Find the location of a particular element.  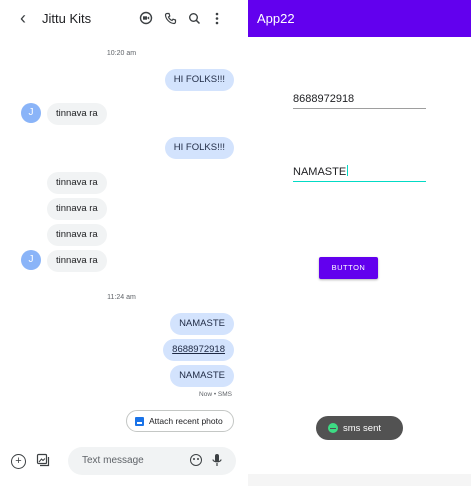

toast-message: sms sent is located at coordinates (359, 428).